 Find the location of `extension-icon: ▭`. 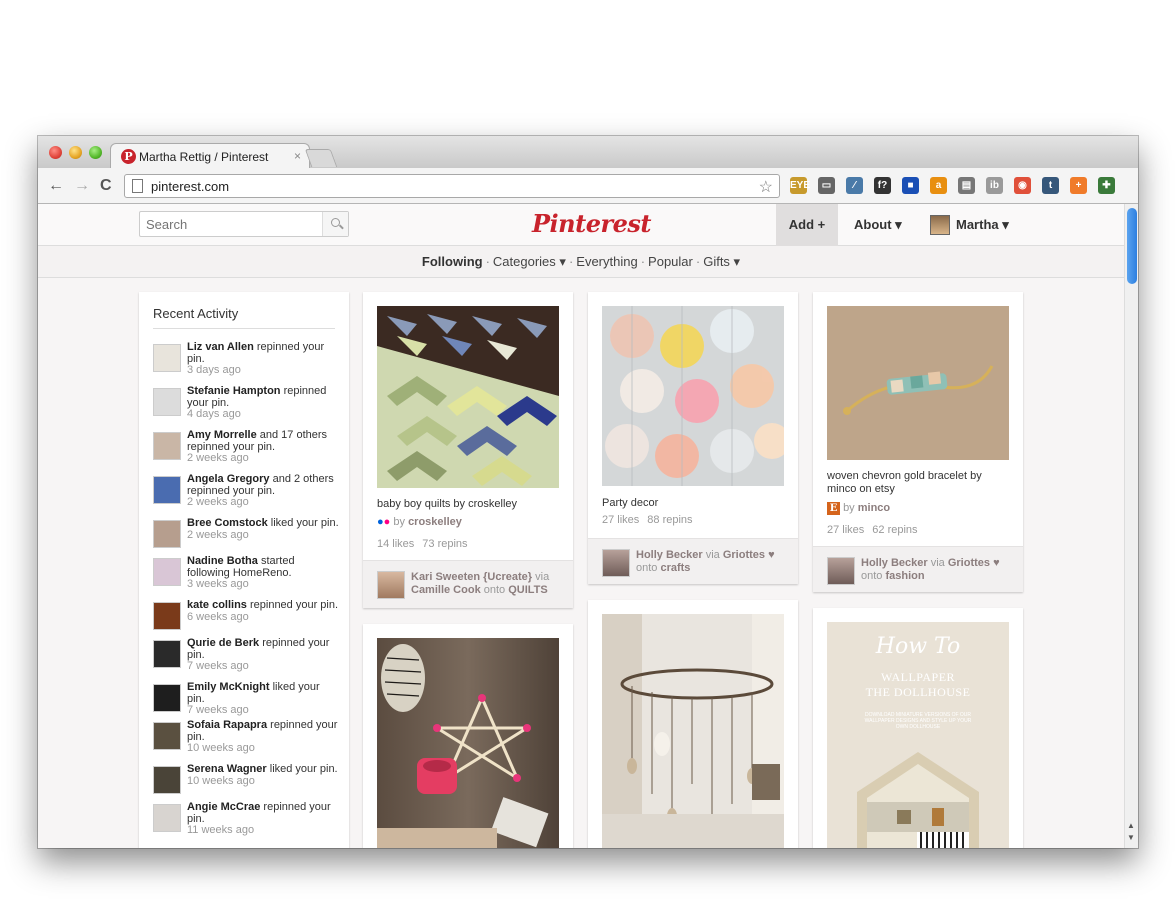

extension-icon: ▭ is located at coordinates (826, 185).